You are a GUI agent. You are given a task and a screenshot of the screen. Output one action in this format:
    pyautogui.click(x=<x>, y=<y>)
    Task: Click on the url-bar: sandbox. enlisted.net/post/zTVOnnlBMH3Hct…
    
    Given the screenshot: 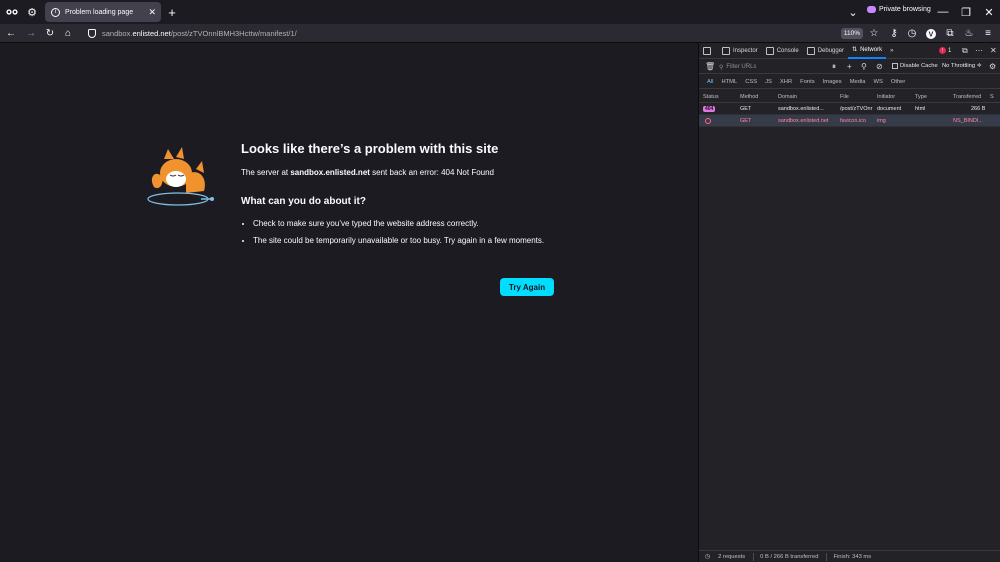 What is the action you would take?
    pyautogui.click(x=464, y=33)
    